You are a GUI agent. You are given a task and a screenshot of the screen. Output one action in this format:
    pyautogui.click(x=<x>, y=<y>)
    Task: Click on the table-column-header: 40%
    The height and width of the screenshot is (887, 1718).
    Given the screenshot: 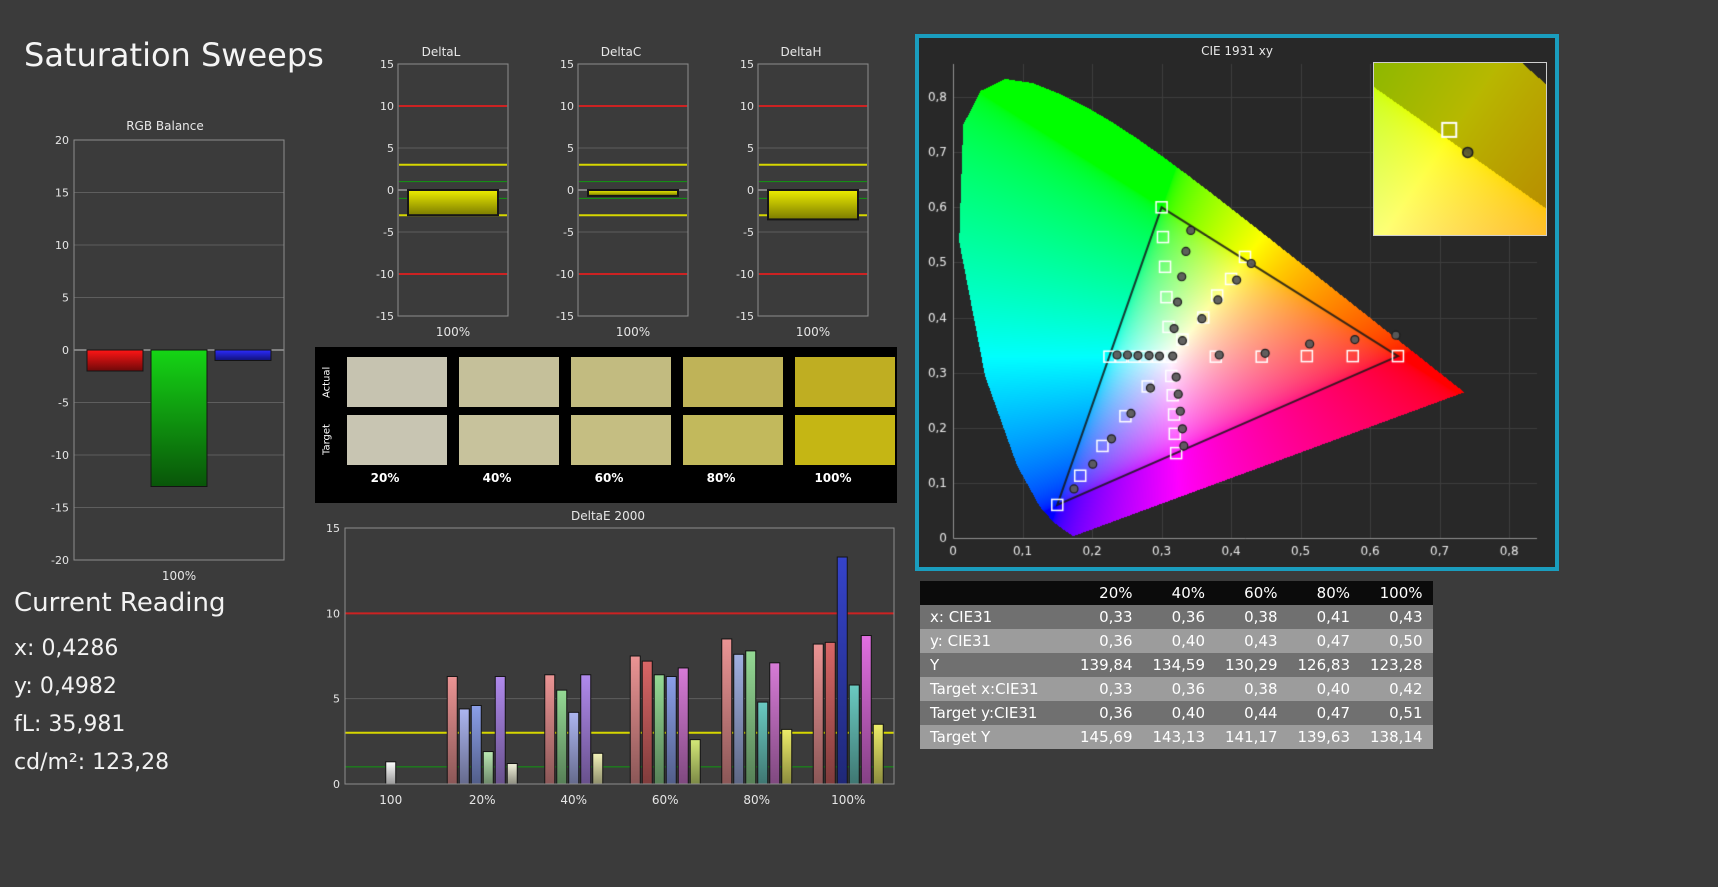 What is the action you would take?
    pyautogui.click(x=1178, y=593)
    